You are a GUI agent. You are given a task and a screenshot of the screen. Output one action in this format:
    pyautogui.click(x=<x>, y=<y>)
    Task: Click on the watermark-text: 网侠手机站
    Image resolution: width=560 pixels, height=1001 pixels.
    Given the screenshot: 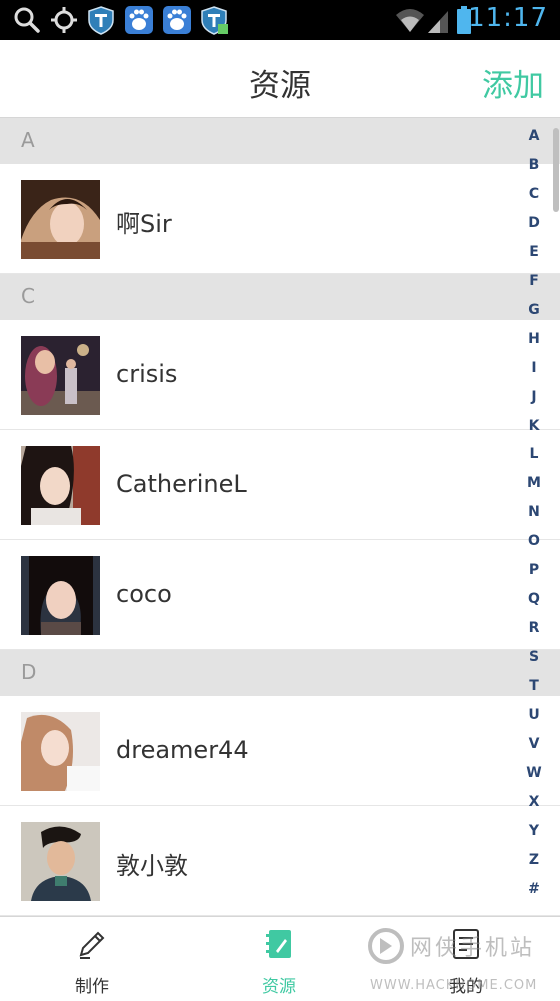 What is the action you would take?
    pyautogui.click(x=473, y=948)
    